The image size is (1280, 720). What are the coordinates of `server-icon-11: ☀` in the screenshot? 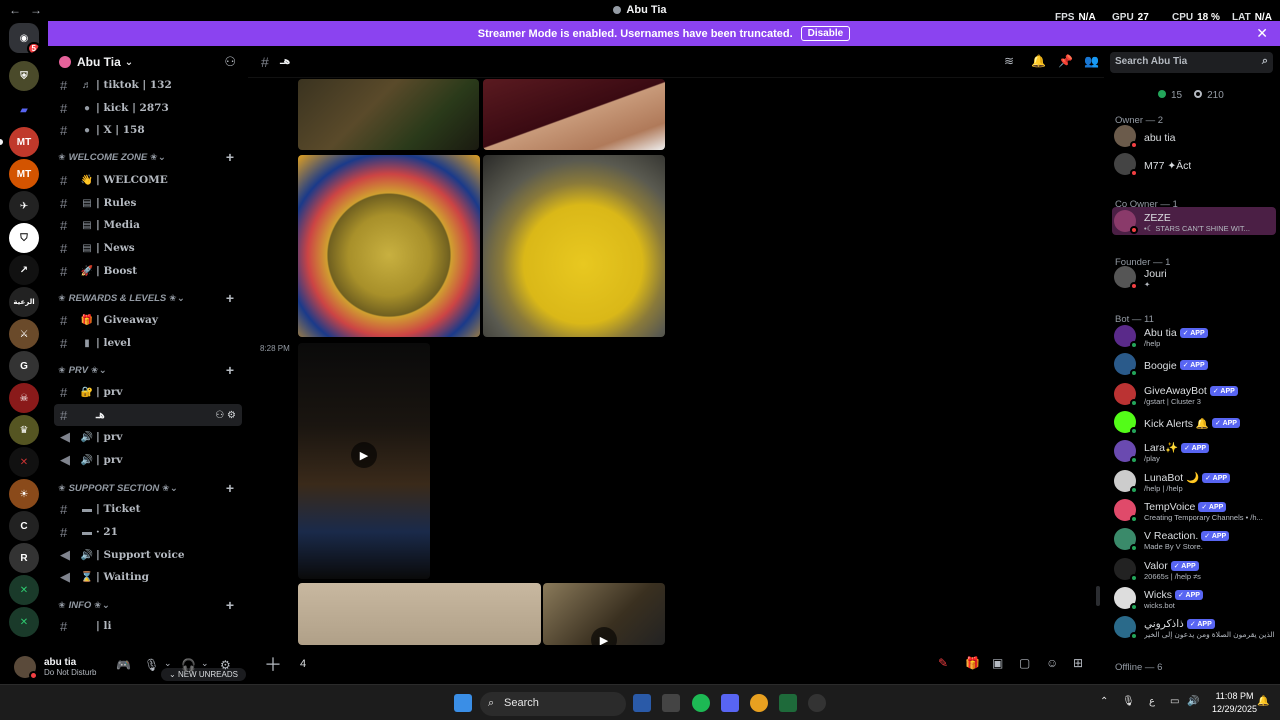 It's located at (24, 494).